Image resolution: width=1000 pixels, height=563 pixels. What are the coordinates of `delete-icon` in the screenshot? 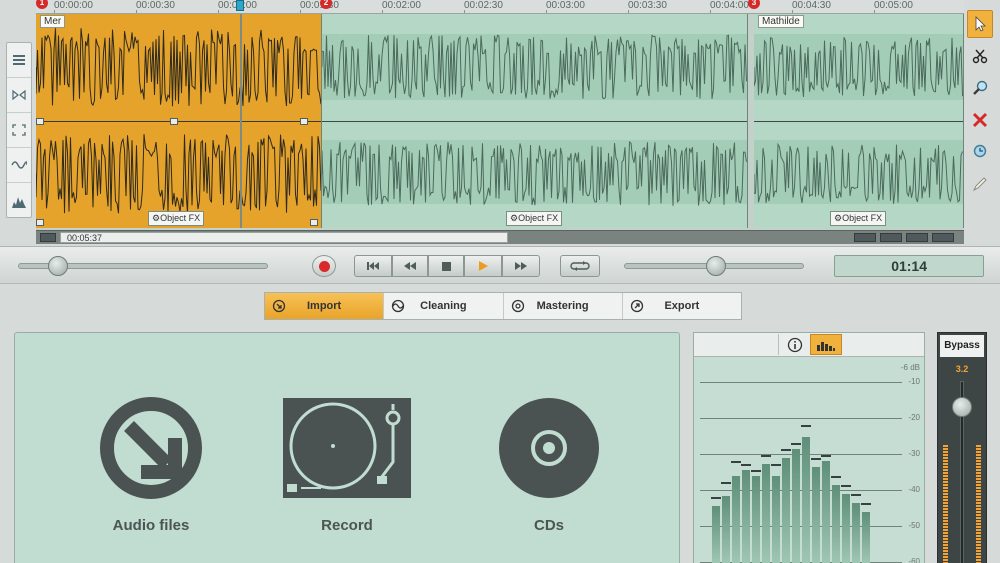 It's located at (980, 120).